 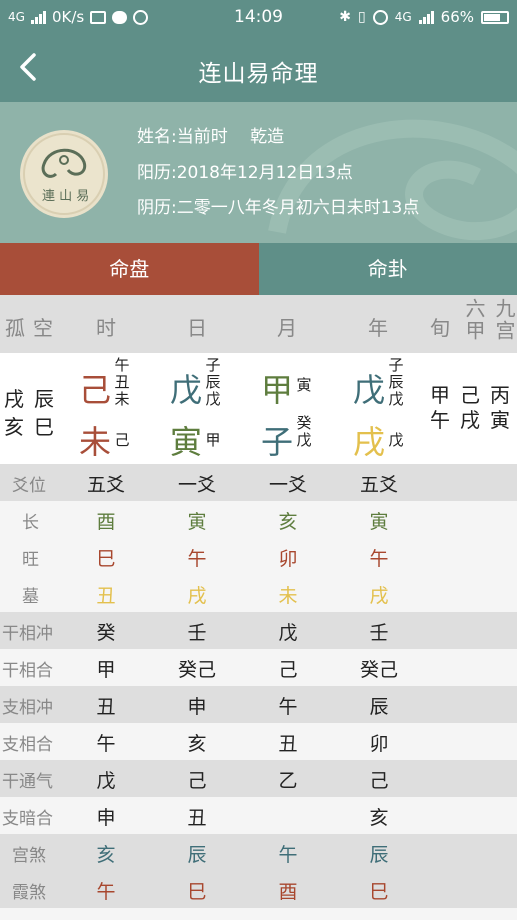 What do you see at coordinates (122, 399) in the screenshot?
I see `shi-hidden-3: 未` at bounding box center [122, 399].